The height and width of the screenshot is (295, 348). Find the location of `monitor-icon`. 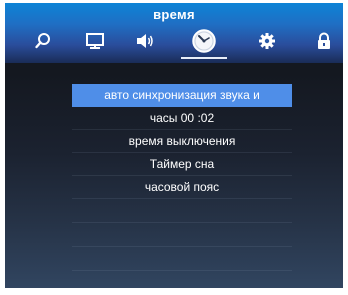

monitor-icon is located at coordinates (95, 41).